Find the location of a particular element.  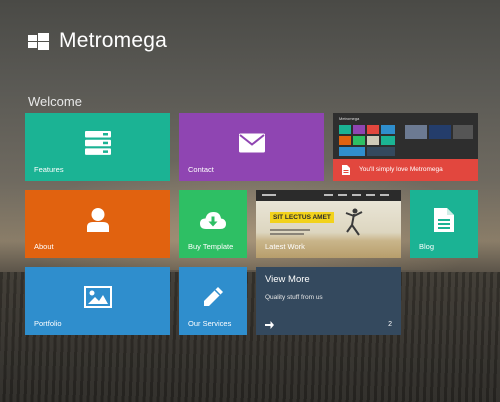

view-more-subtitle: Quality stuff from us is located at coordinates (294, 297).